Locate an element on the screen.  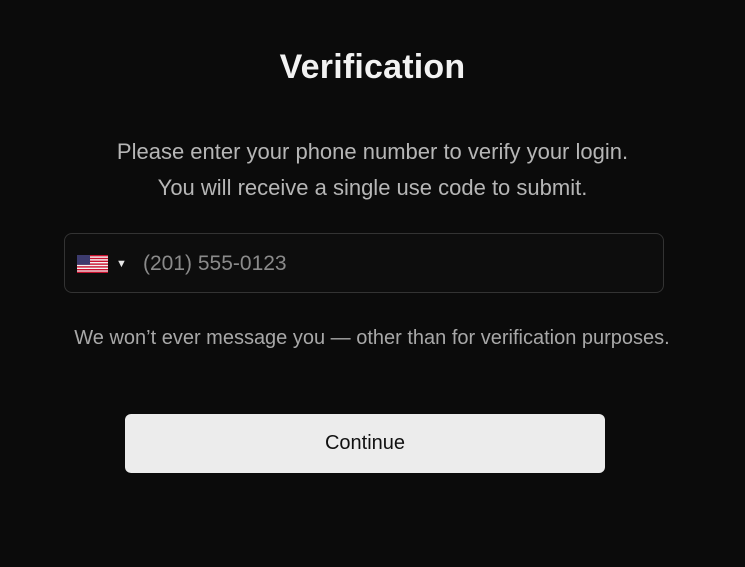
country-select: ▼ is located at coordinates (102, 264).